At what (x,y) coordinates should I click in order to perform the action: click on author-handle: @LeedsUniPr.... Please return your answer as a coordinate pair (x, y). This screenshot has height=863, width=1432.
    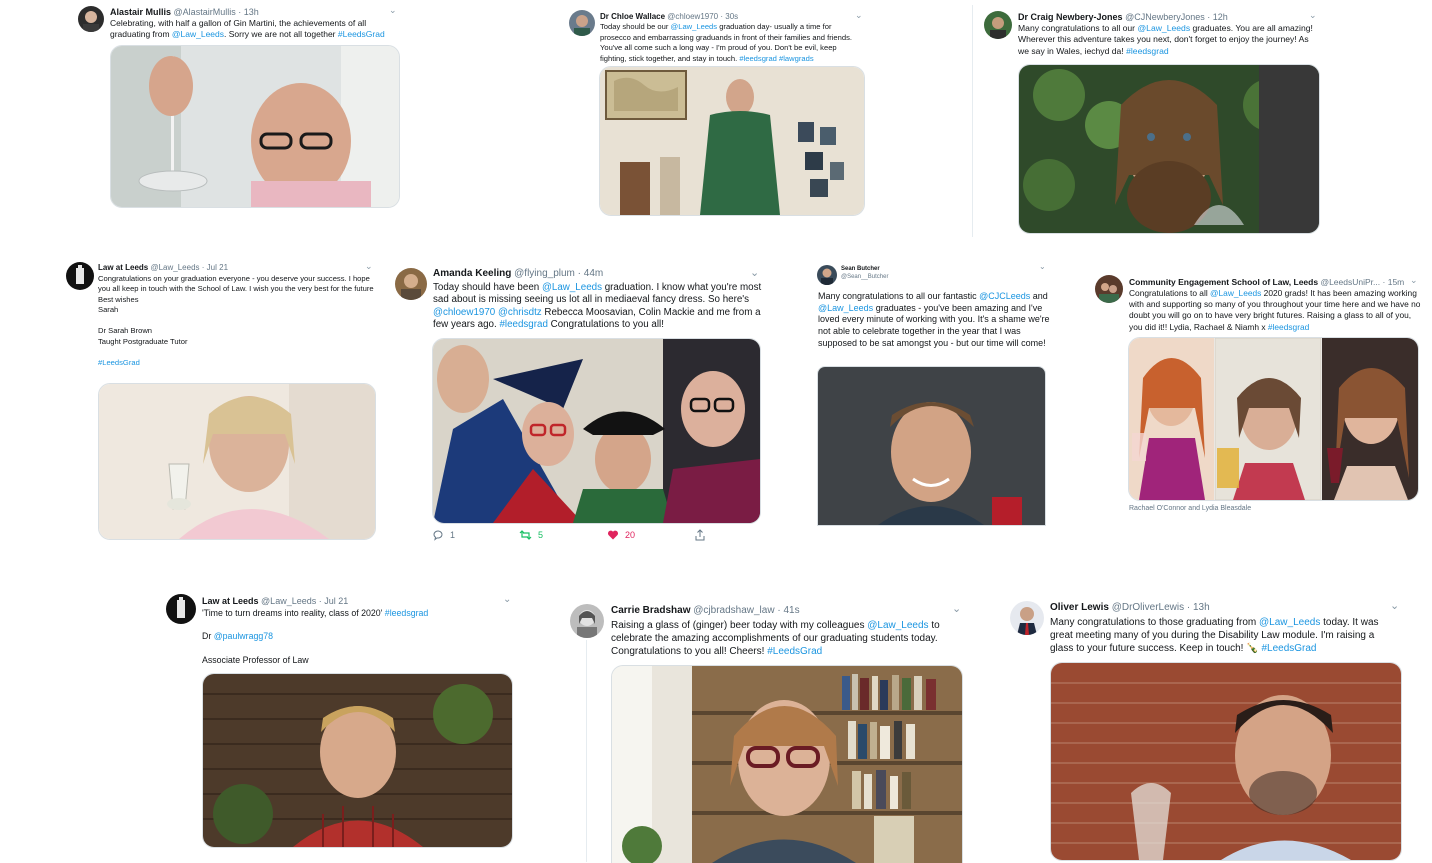
    Looking at the image, I should click on (1350, 282).